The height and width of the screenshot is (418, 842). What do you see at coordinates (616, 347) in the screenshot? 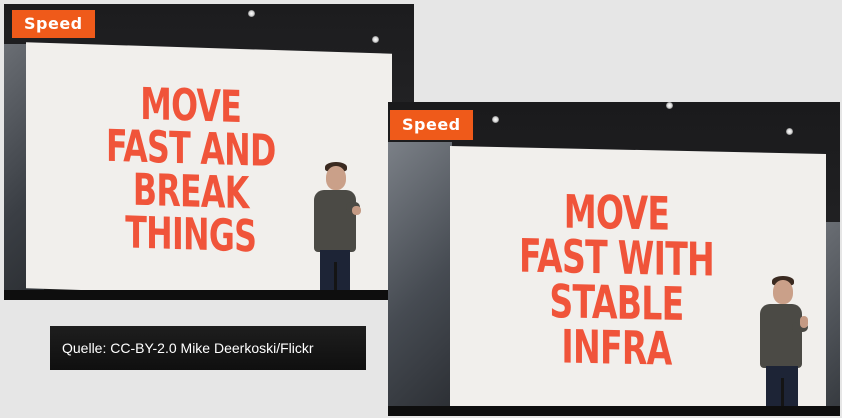
I see `slogan-line: INFRA` at bounding box center [616, 347].